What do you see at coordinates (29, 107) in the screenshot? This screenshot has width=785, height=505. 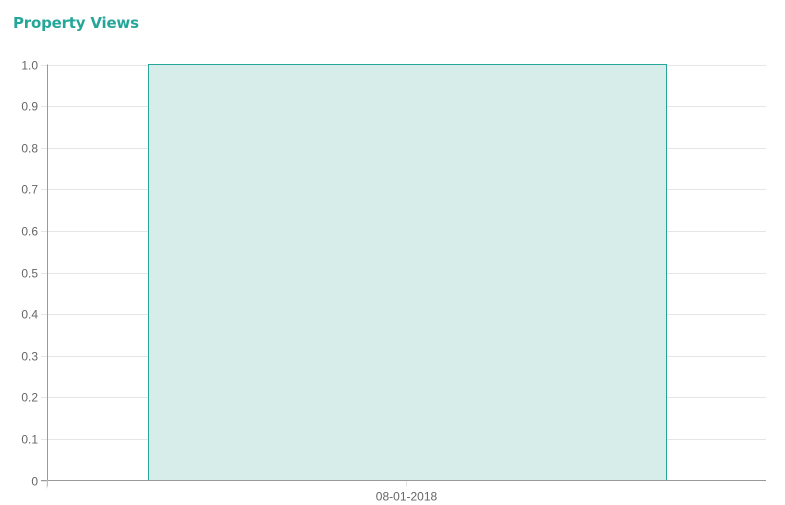 I see `y-tick-label: 0.9` at bounding box center [29, 107].